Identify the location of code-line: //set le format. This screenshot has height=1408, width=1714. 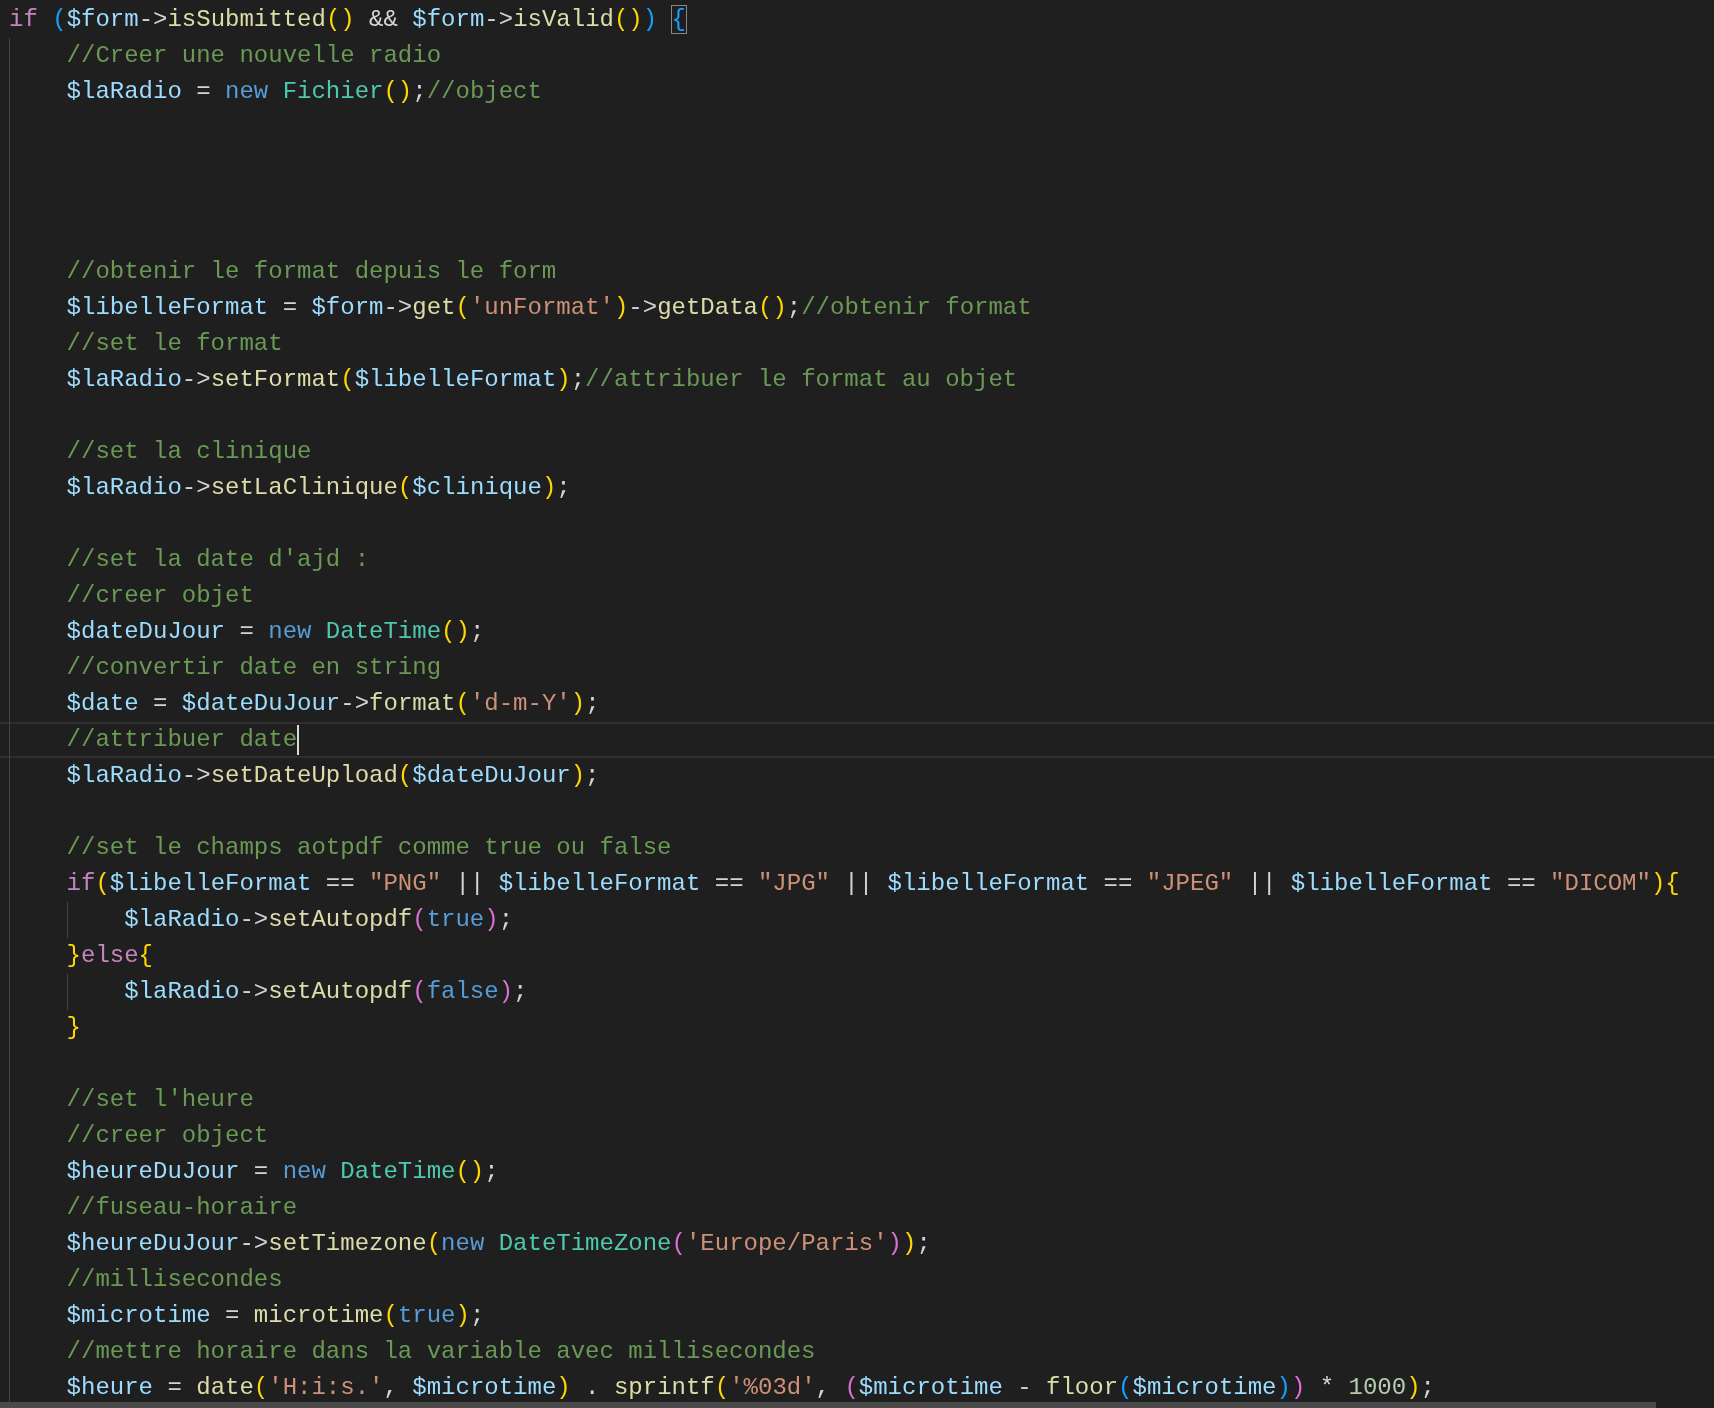
(174, 344).